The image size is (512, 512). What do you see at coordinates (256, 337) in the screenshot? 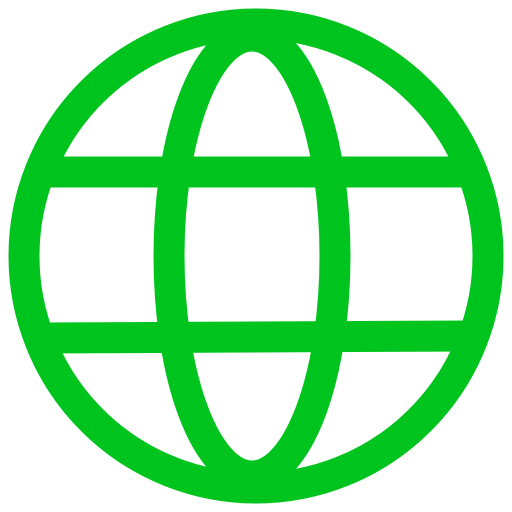
I see `globe-latitude-lower` at bounding box center [256, 337].